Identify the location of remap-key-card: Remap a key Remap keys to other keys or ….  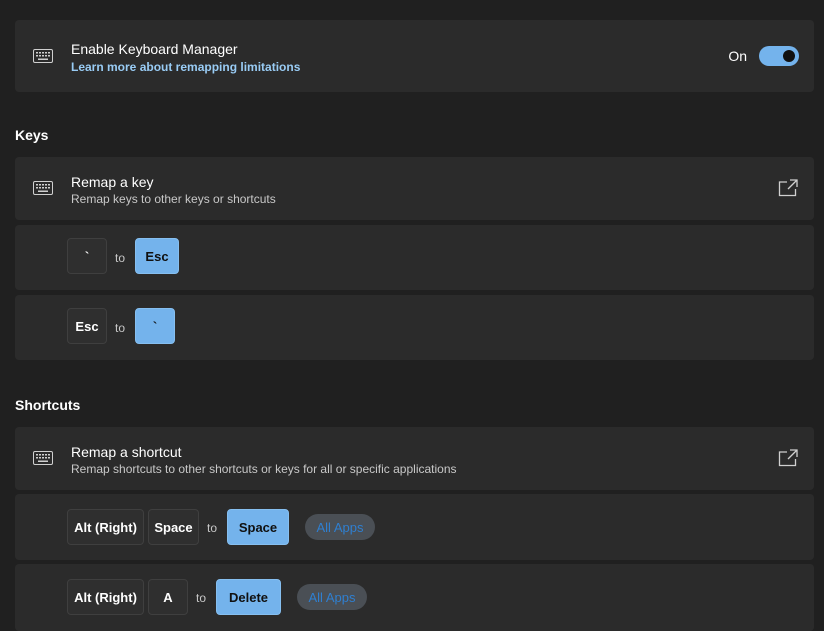
(414, 188).